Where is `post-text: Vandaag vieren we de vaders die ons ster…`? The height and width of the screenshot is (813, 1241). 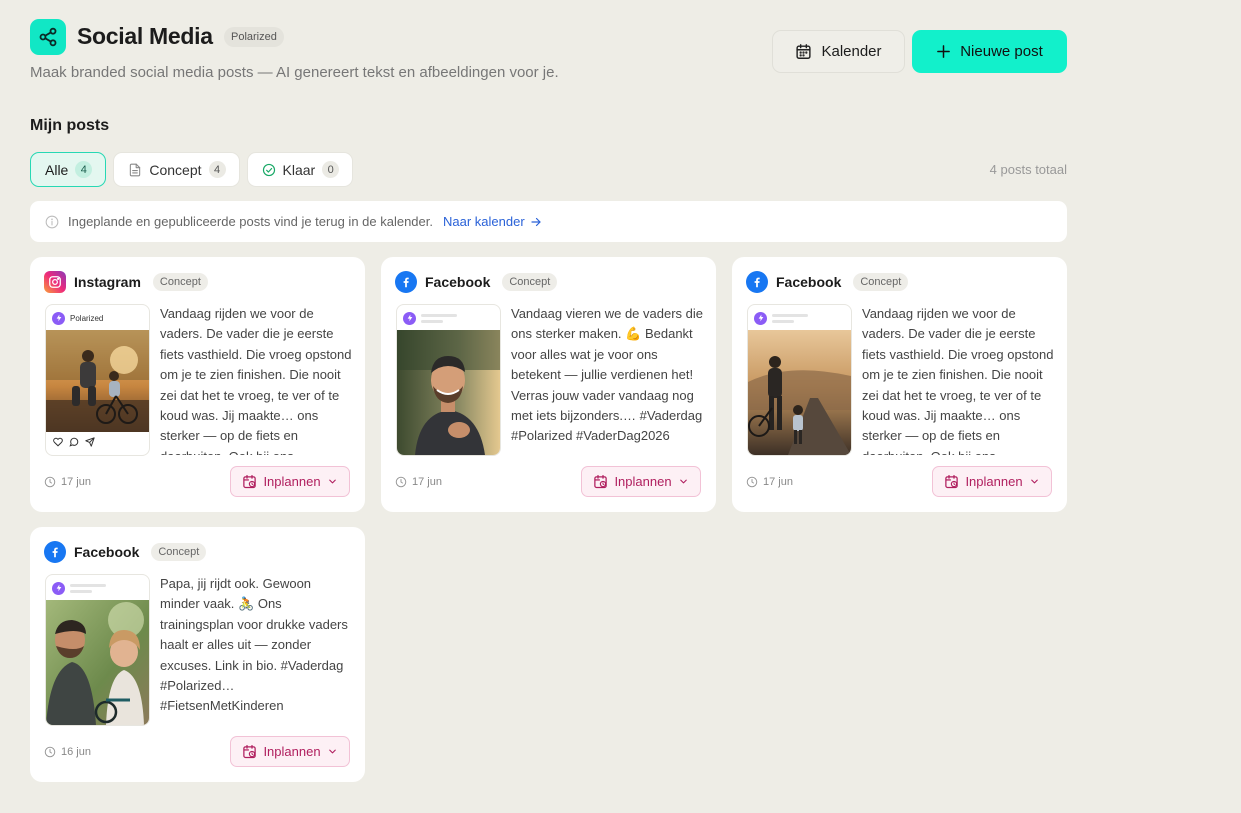 post-text: Vandaag vieren we de vaders die ons ster… is located at coordinates (607, 375).